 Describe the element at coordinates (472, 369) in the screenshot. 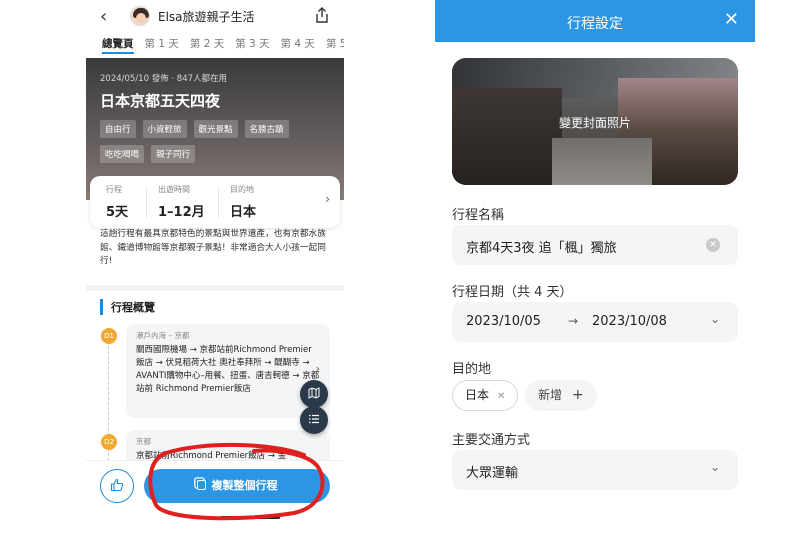

I see `destination-label: 目的地` at that location.